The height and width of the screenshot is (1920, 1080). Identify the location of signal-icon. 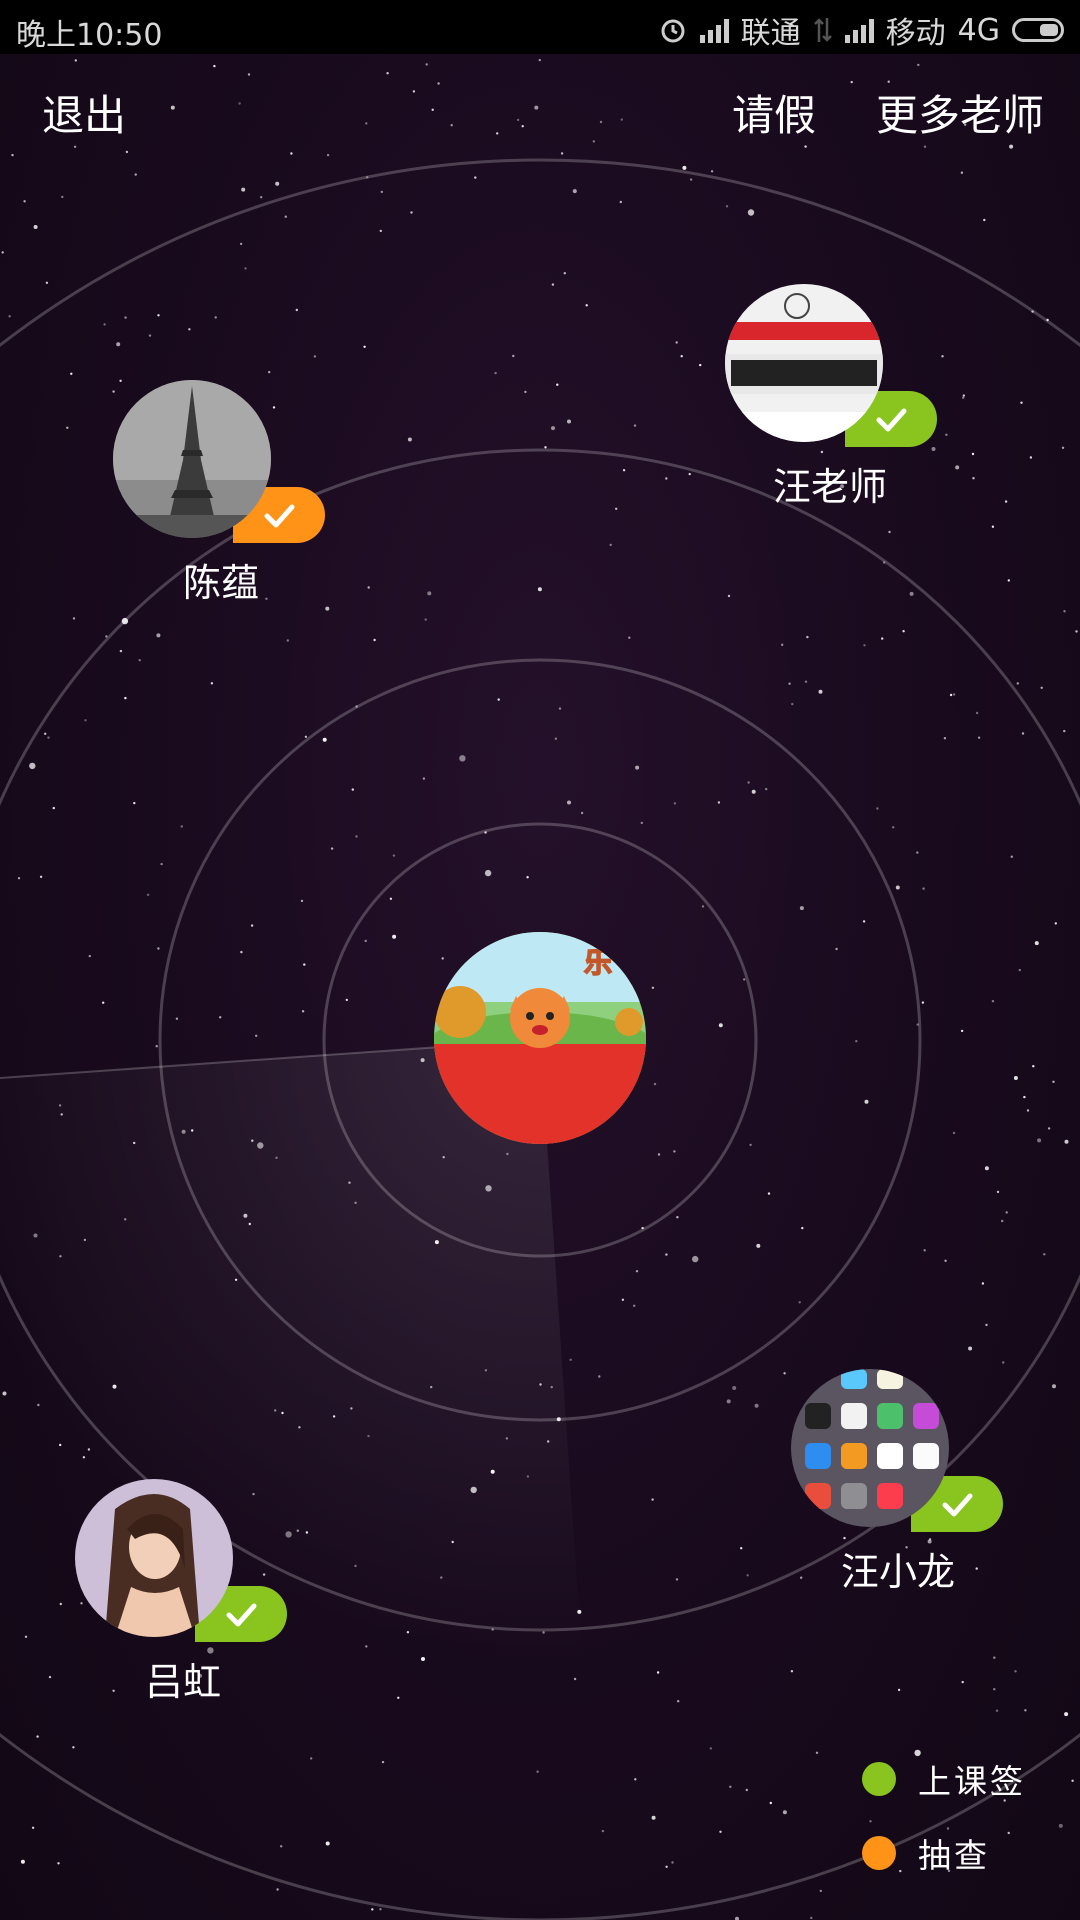
(714, 30).